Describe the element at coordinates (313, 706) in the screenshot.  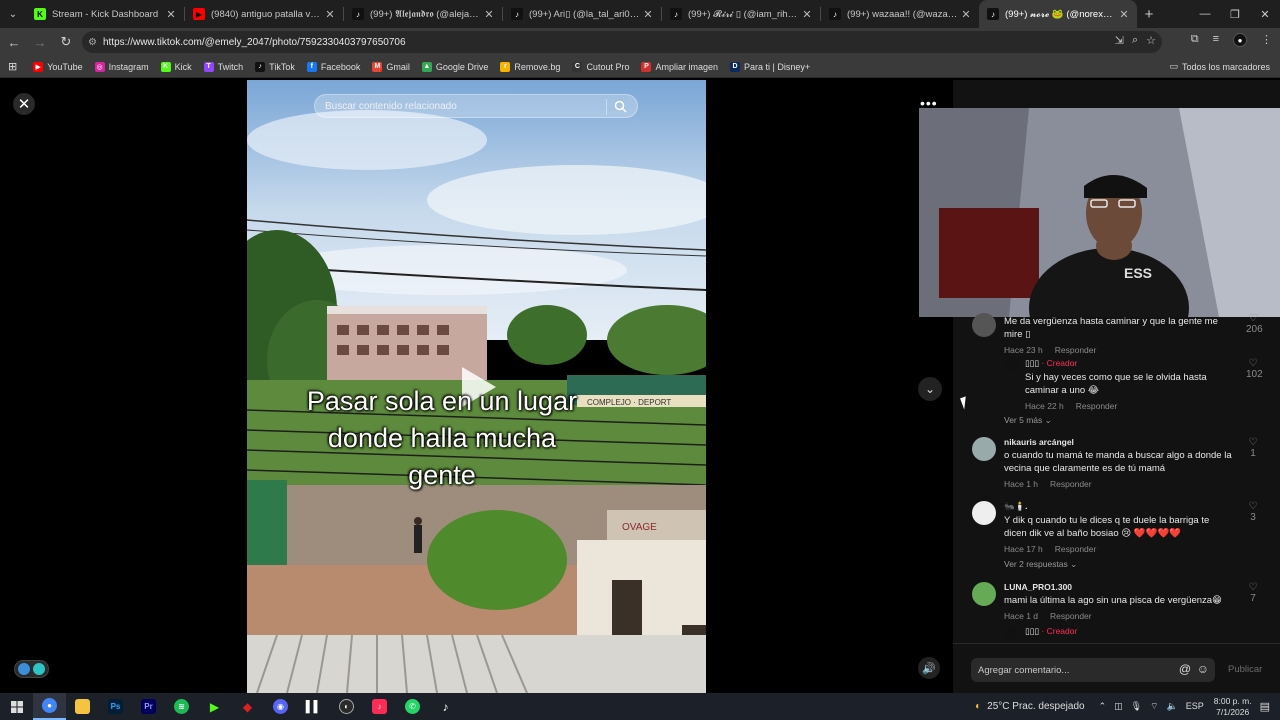
I see `audio-app-taskbar-button: ▌▌` at that location.